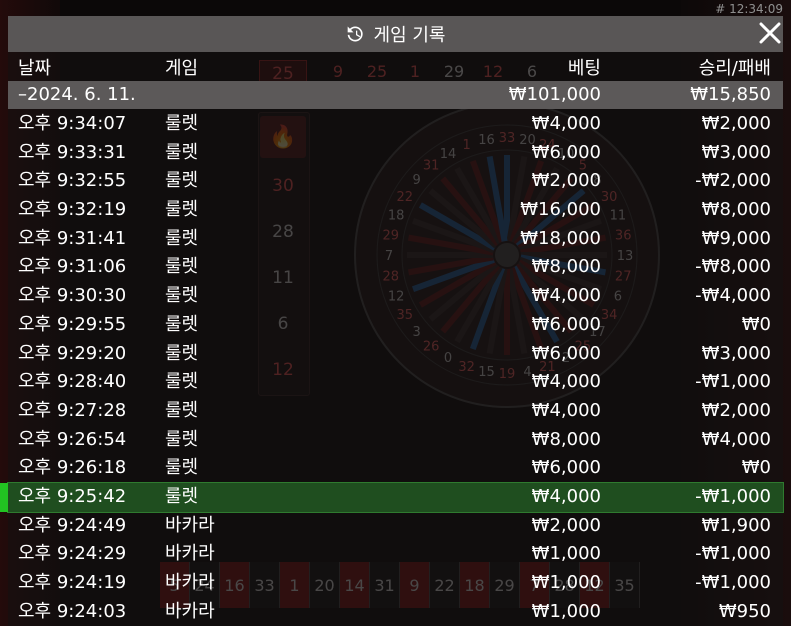  I want to click on row-time: 오후 9:24:19, so click(72, 582).